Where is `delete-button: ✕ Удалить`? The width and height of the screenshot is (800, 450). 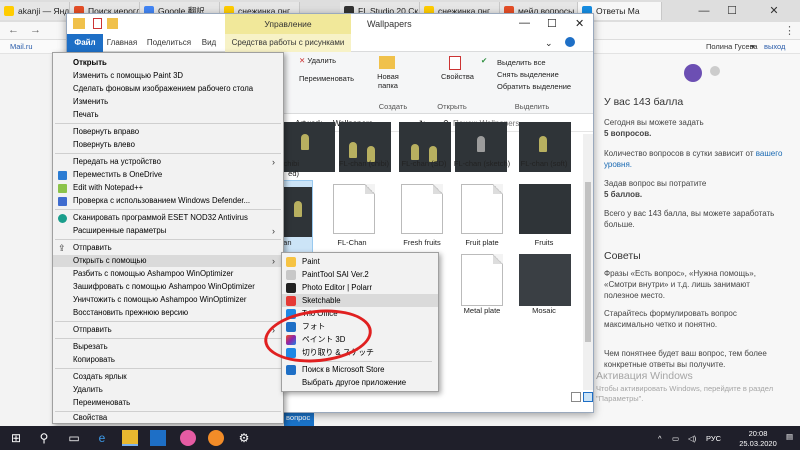 delete-button: ✕ Удалить is located at coordinates (317, 60).